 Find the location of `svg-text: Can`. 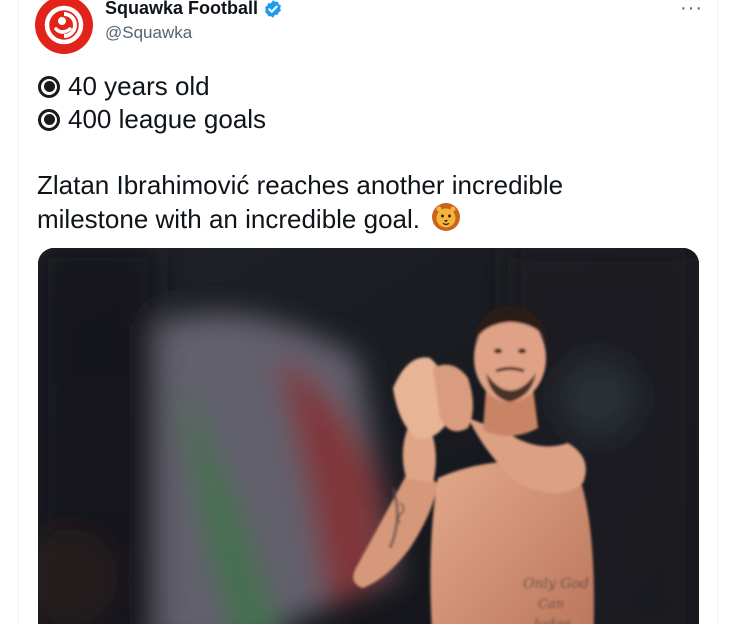

svg-text: Can is located at coordinates (551, 604).